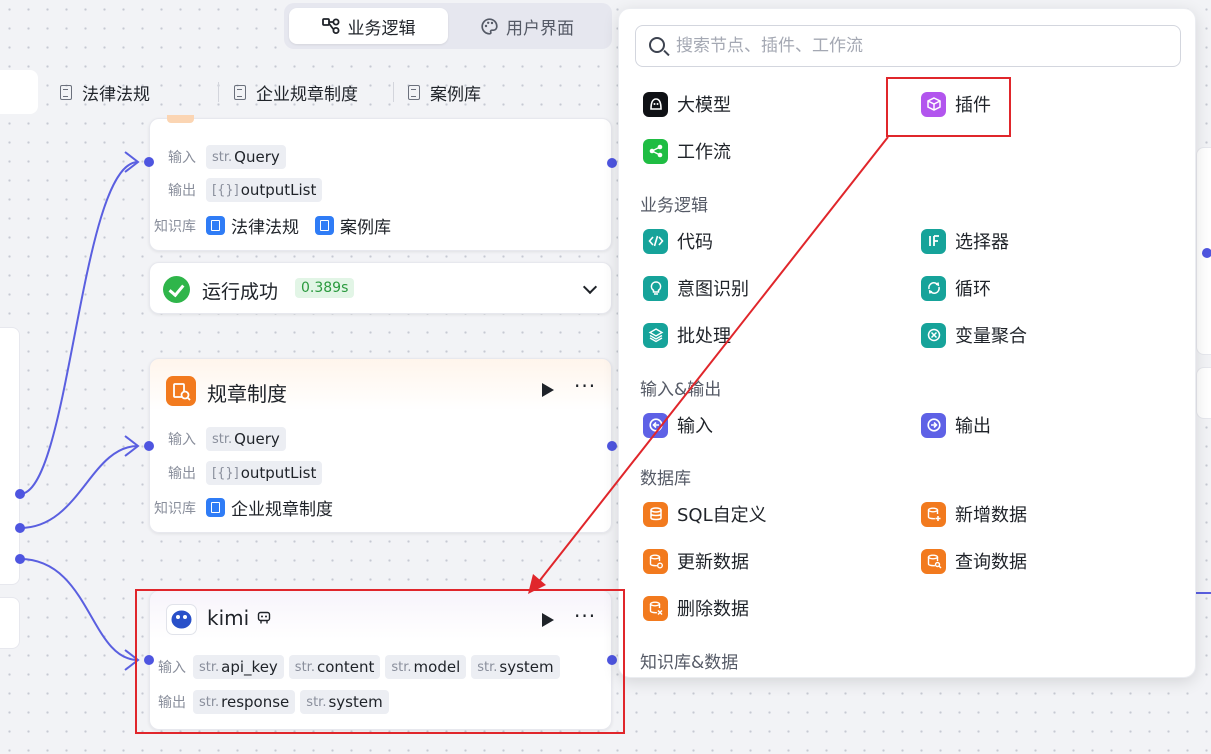  Describe the element at coordinates (655, 288) in the screenshot. I see `bulb-icon` at that location.